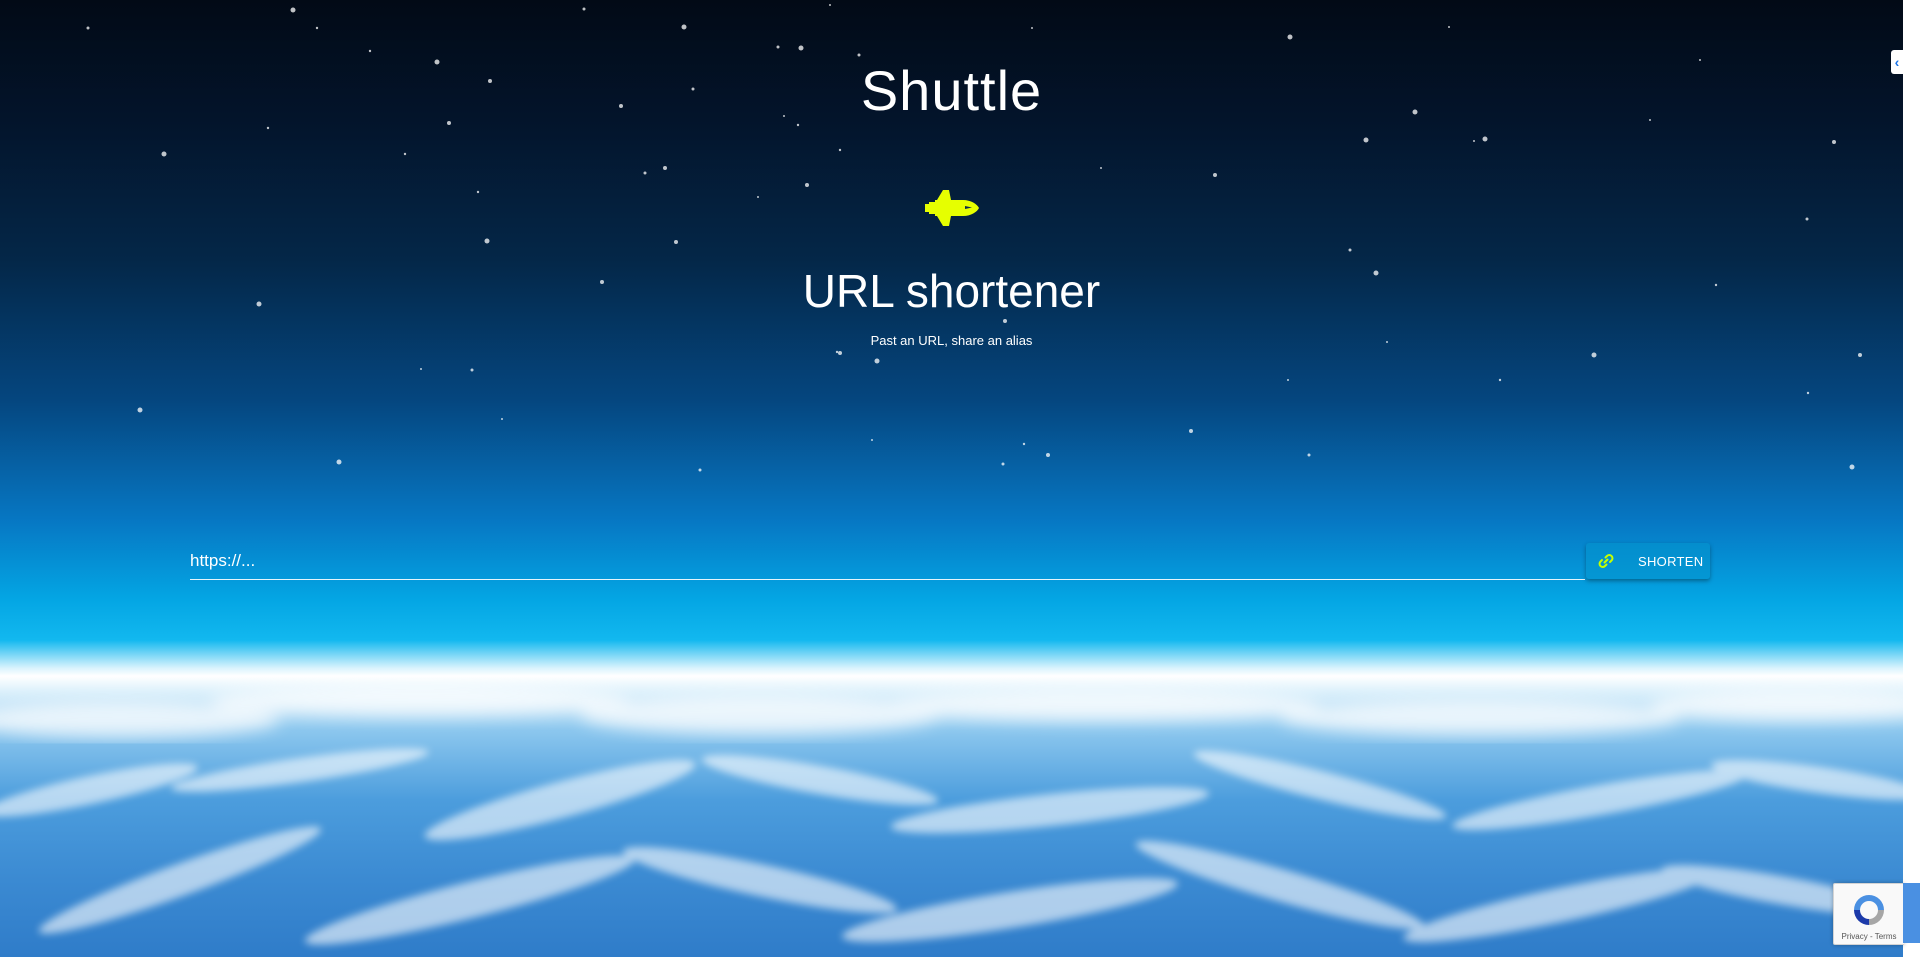 This screenshot has width=1920, height=957. Describe the element at coordinates (951, 340) in the screenshot. I see `tagline: Past an URL, share an alias` at that location.